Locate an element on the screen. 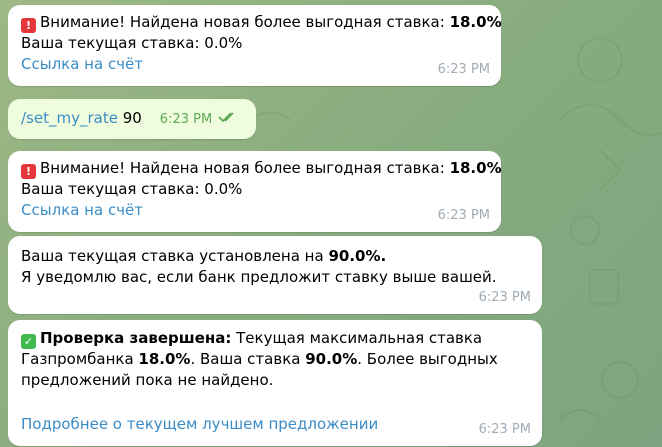 This screenshot has width=662, height=447. double-check-icon is located at coordinates (228, 118).